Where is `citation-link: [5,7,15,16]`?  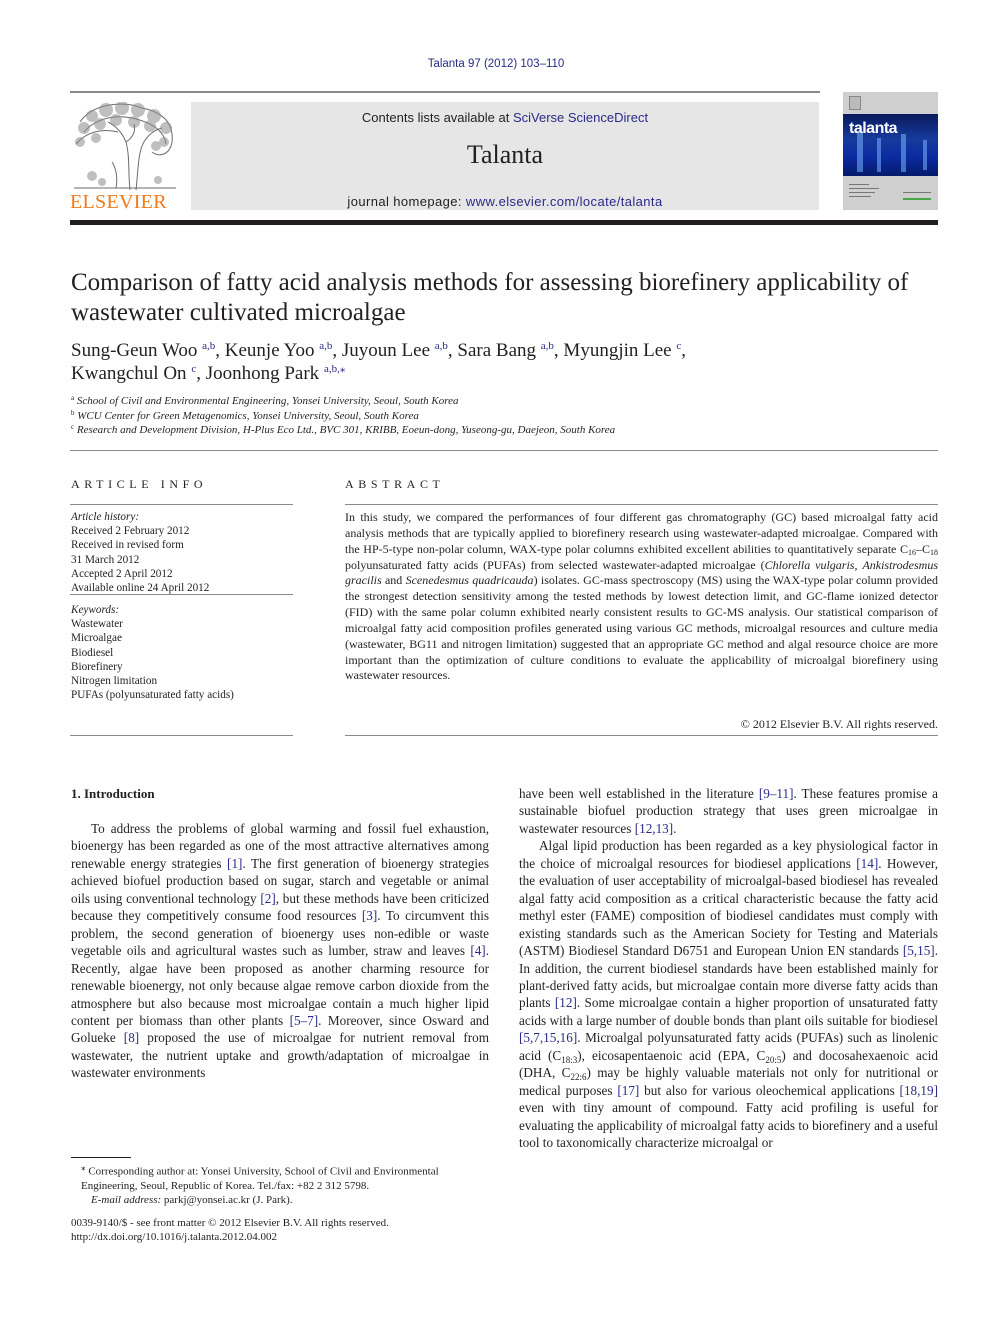 citation-link: [5,7,15,16] is located at coordinates (548, 1037).